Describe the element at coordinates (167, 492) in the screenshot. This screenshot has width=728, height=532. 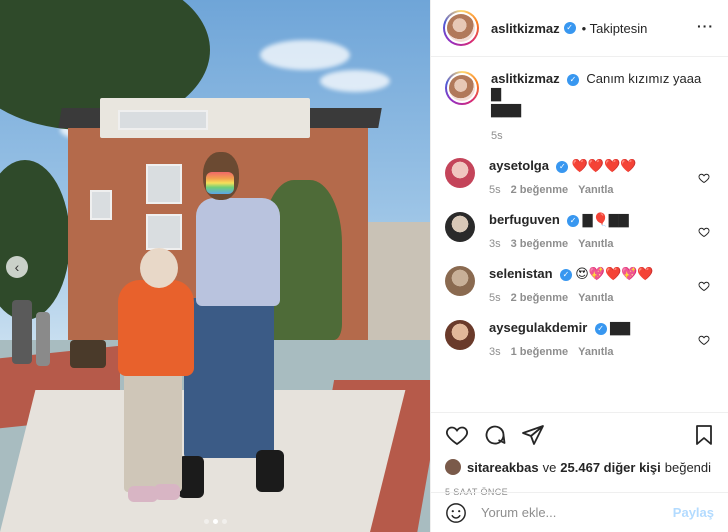
I see `photo-kid-shoe` at that location.